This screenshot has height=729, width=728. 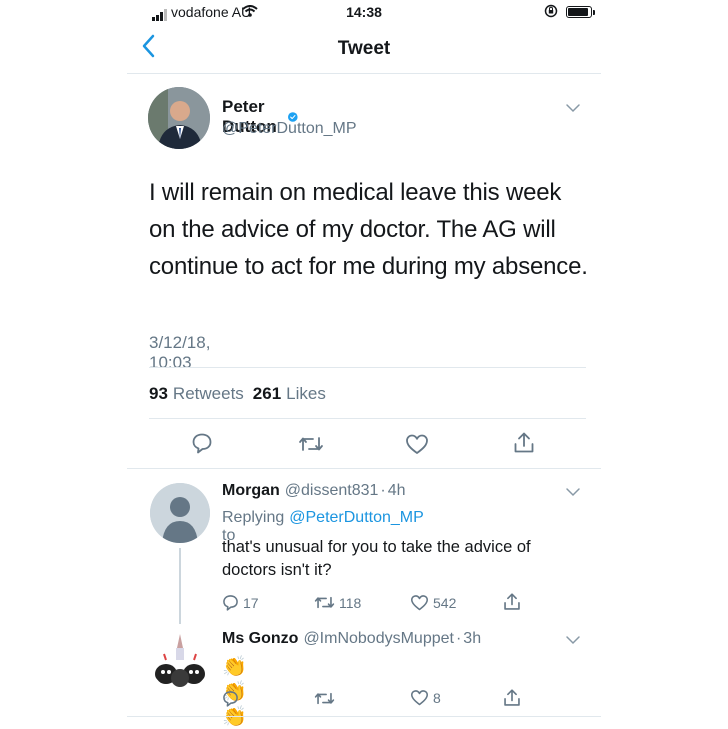 I want to click on reply-action-like: 542, so click(x=433, y=602).